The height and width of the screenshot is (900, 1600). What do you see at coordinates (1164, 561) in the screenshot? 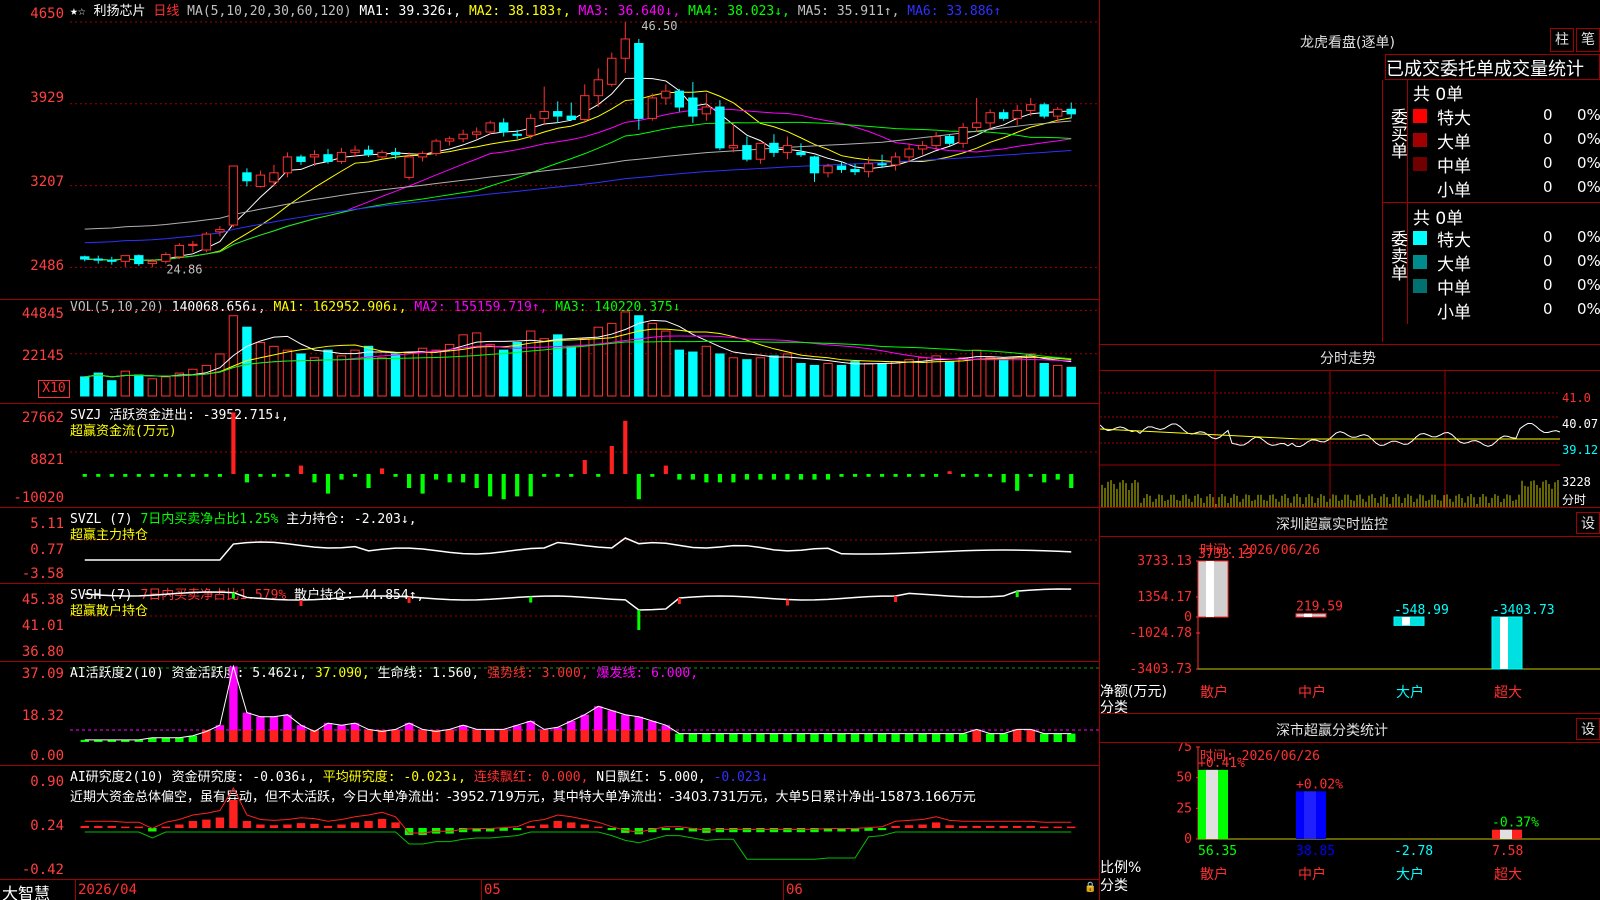
I see `monitor-axis-tick: 3733.13` at bounding box center [1164, 561].